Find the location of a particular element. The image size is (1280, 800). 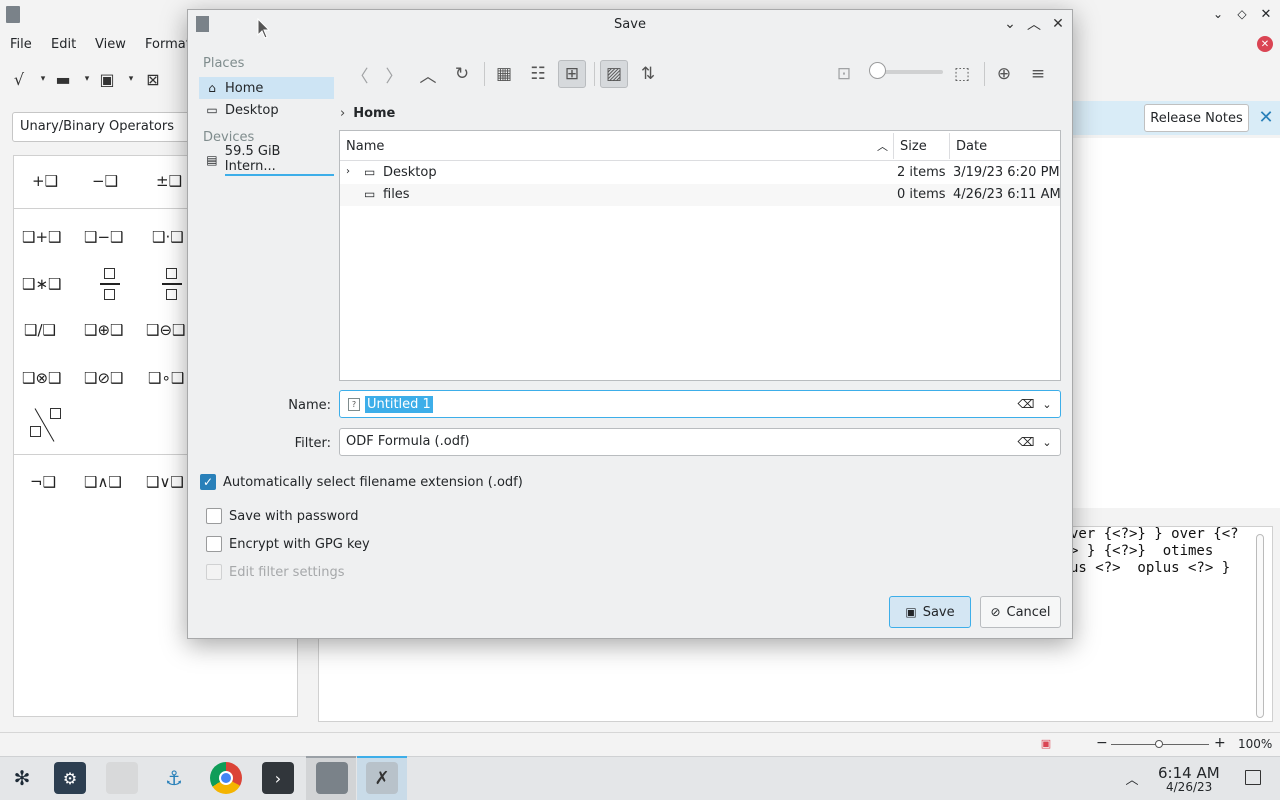

export-icon: ⊠ is located at coordinates (153, 79).